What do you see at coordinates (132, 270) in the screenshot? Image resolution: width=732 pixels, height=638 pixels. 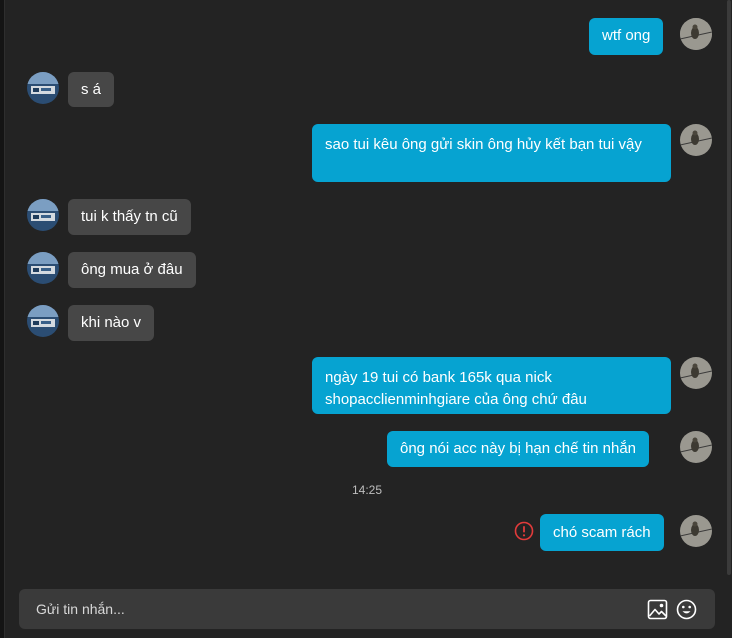 I see `message-incoming: ông mua ở đâu` at bounding box center [132, 270].